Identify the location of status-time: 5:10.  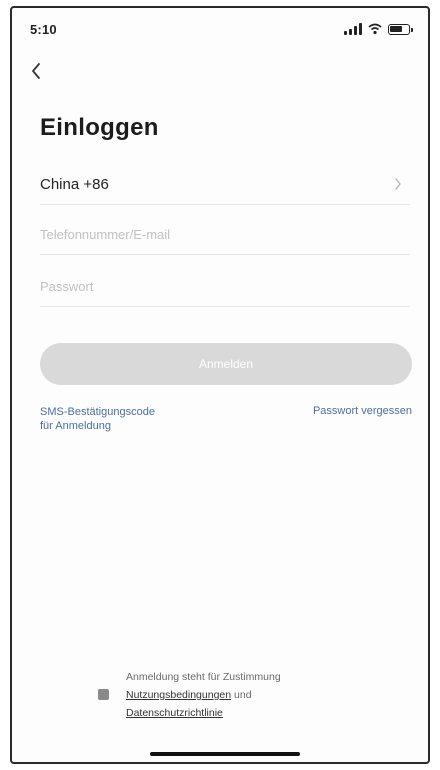
(43, 29).